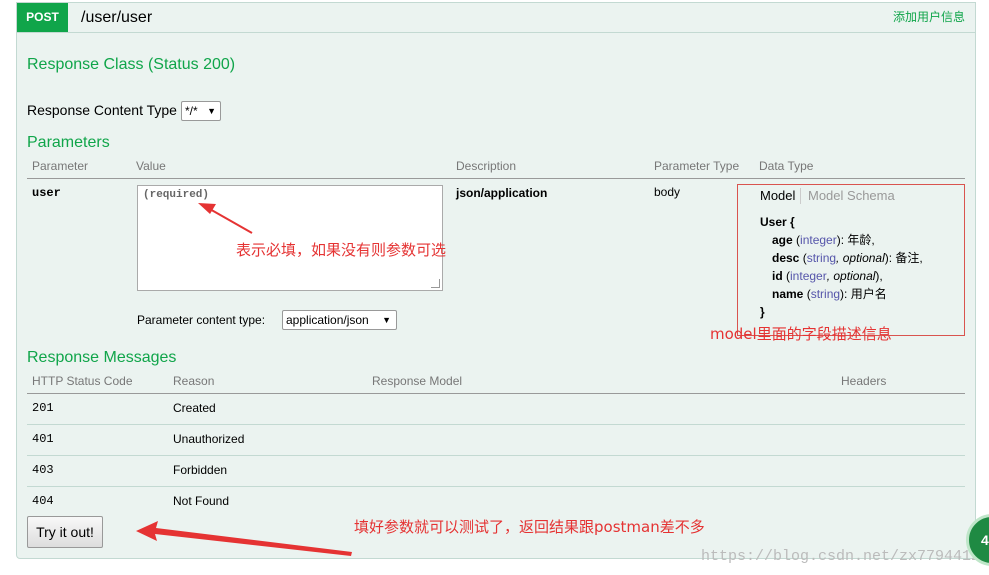 The image size is (989, 575). What do you see at coordinates (151, 166) in the screenshot?
I see `param-col-value: Value` at bounding box center [151, 166].